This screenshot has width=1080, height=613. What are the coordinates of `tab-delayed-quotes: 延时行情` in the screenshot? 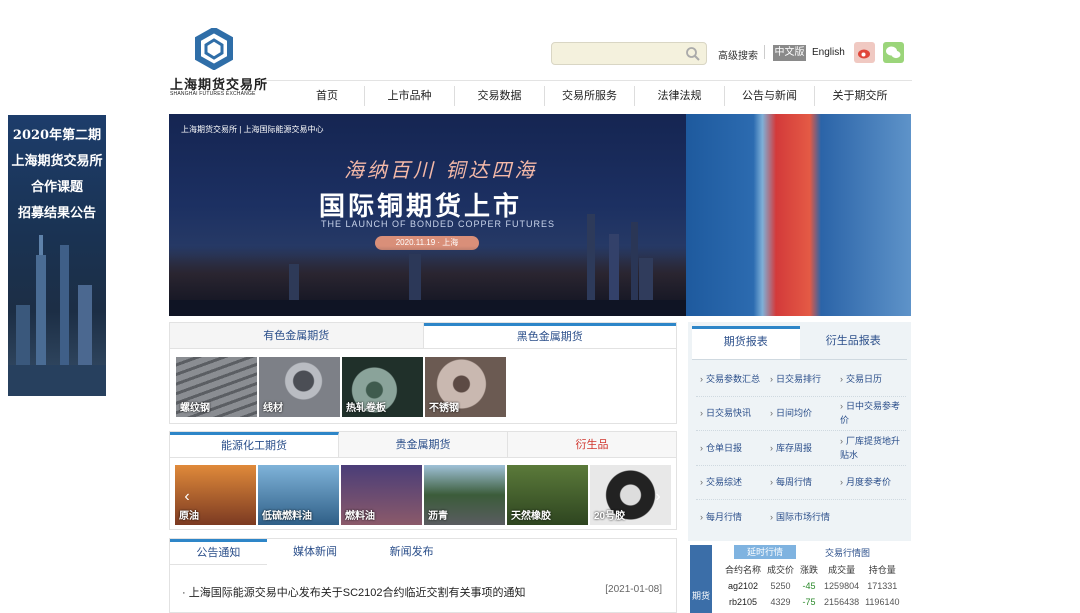 It's located at (765, 552).